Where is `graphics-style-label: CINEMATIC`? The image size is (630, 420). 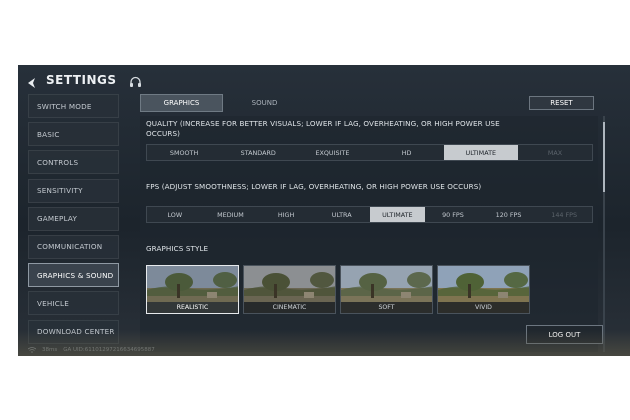
graphics-style-label: CINEMATIC is located at coordinates (289, 307).